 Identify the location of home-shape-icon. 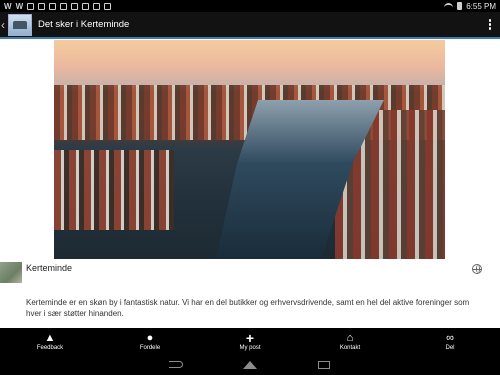
(250, 364).